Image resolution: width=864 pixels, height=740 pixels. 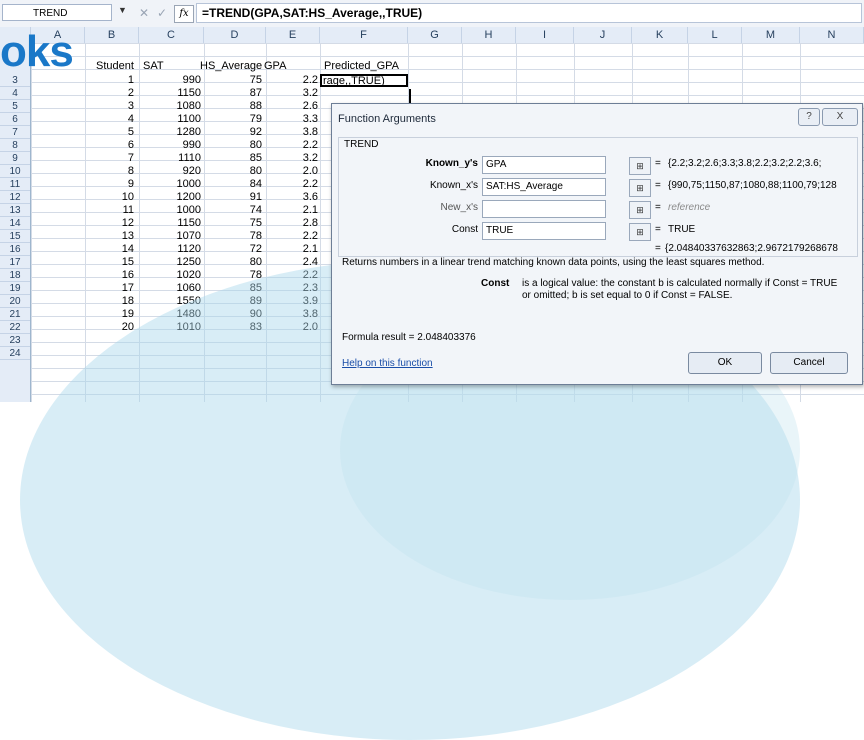 What do you see at coordinates (105, 145) in the screenshot?
I see `table-cell-student: 6` at bounding box center [105, 145].